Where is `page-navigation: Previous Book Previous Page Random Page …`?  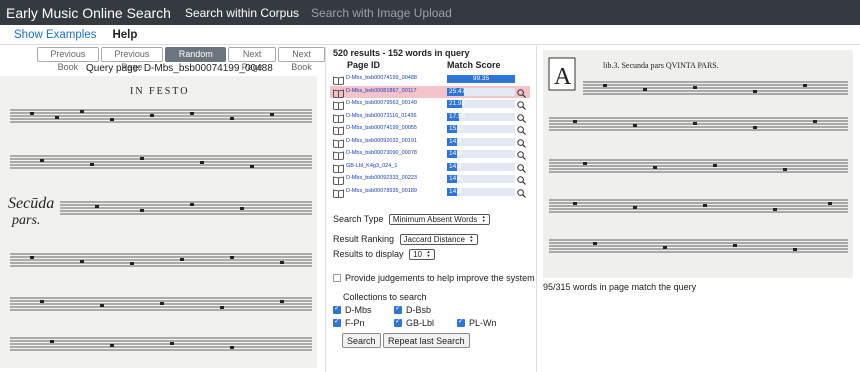
page-navigation: Previous Book Previous Page Random Page … is located at coordinates (181, 59).